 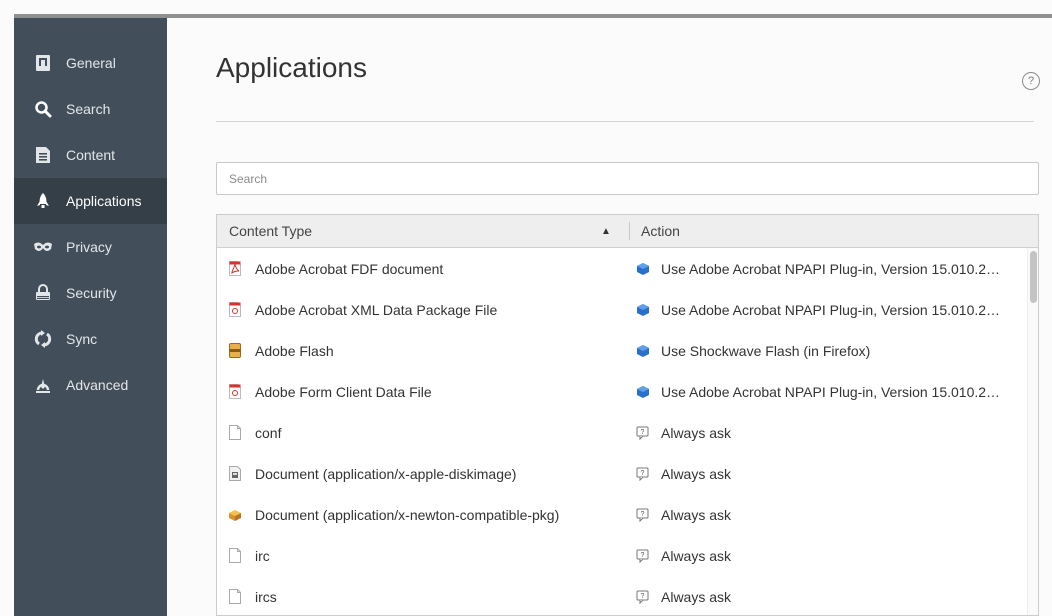 I want to click on window-top-bar, so click(x=526, y=9).